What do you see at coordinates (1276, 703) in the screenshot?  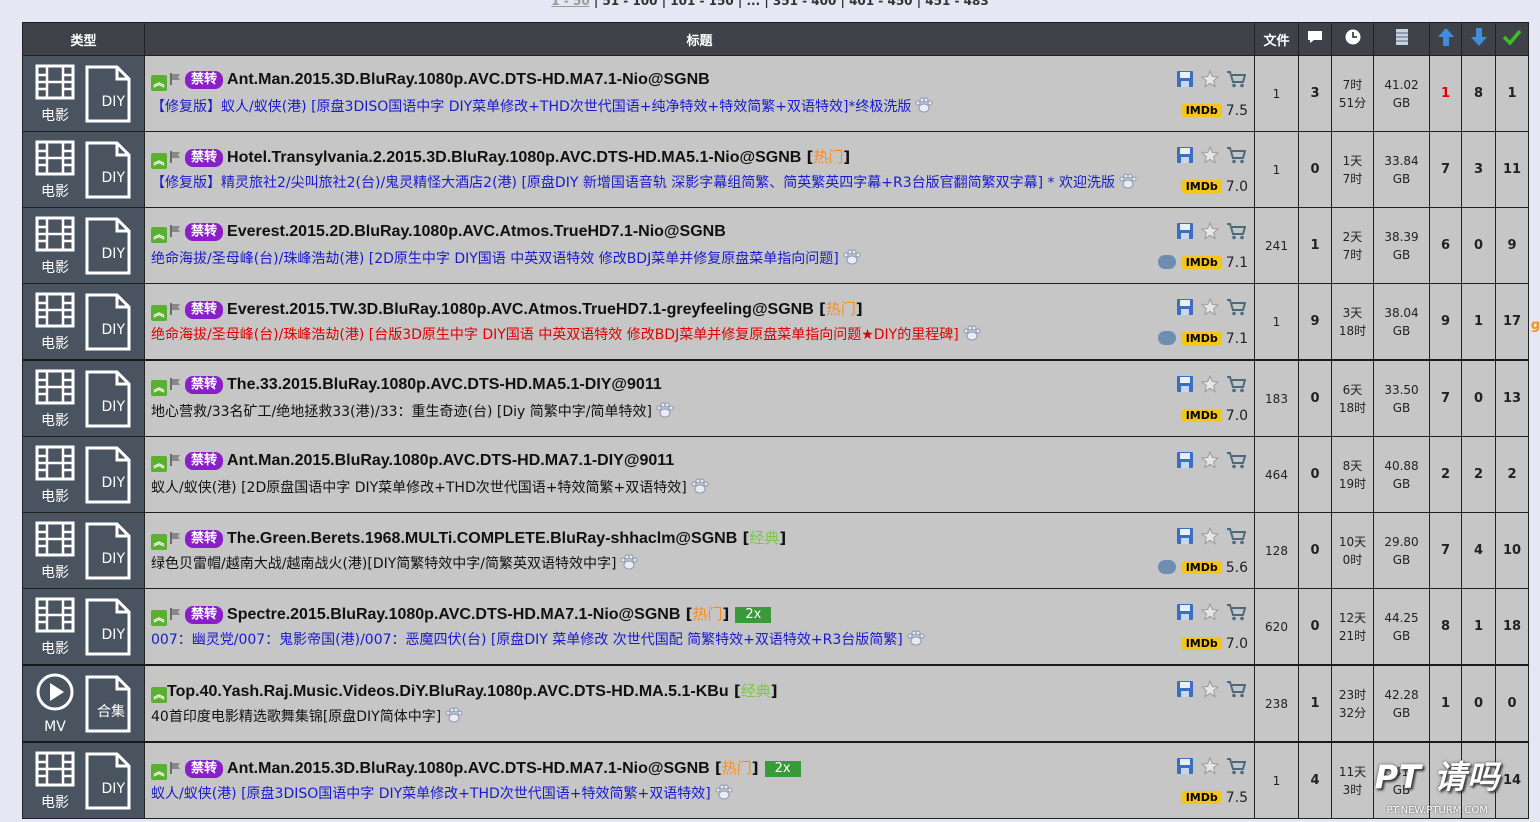 I see `files-count: 238` at bounding box center [1276, 703].